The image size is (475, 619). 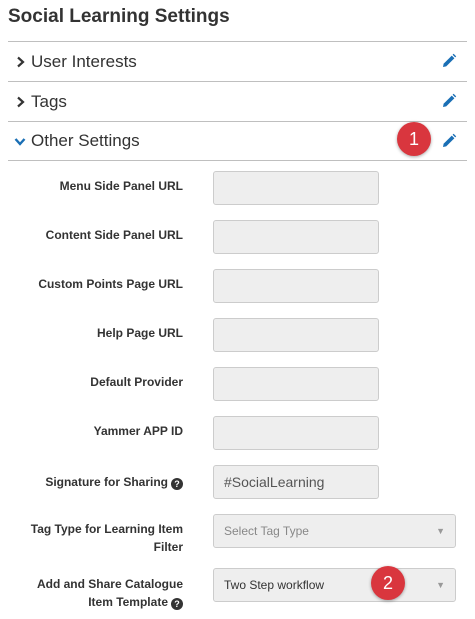 I want to click on content-side-panel-url-input, so click(x=296, y=237).